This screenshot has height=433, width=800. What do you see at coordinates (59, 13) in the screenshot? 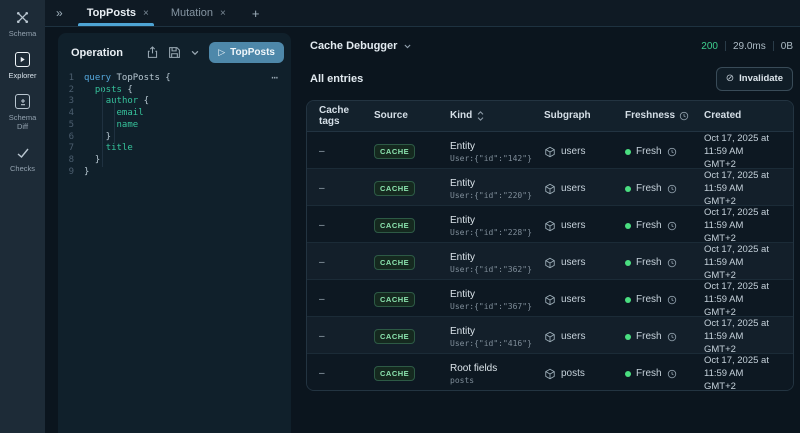
I see `expand-sidebar-icon: »` at bounding box center [59, 13].